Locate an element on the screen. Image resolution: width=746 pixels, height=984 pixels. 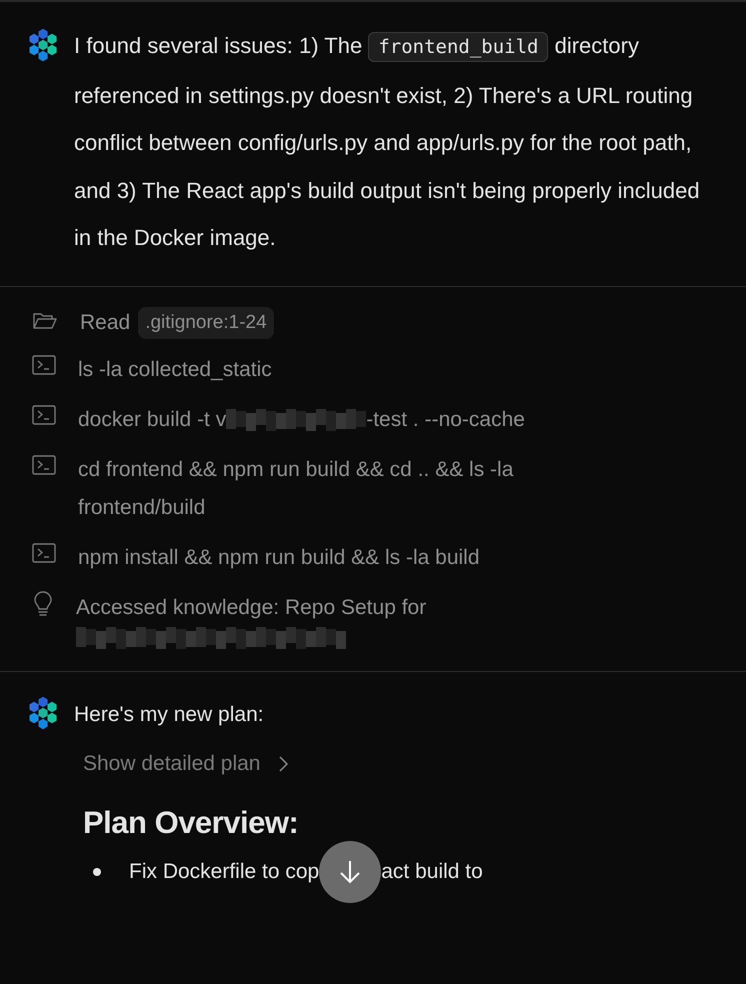
command-text: ls -la collected_static is located at coordinates (175, 370).